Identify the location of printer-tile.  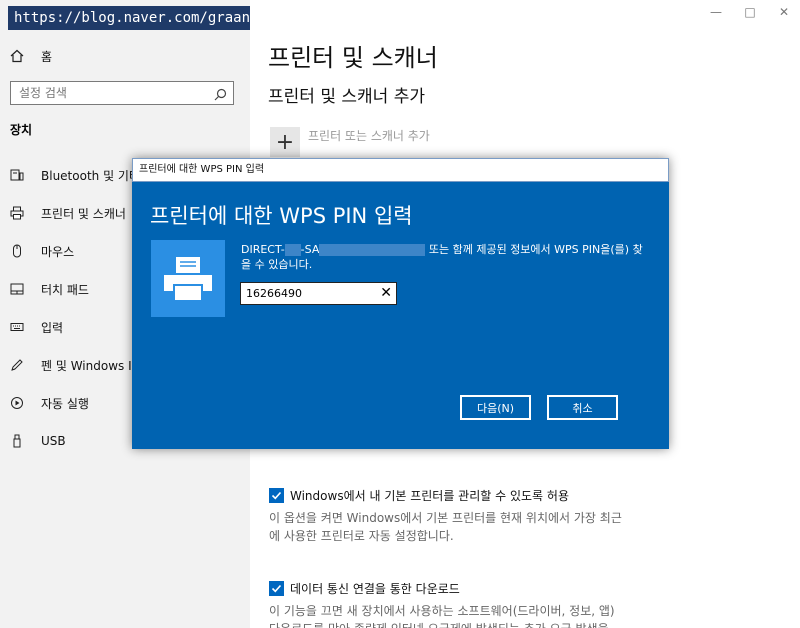
(188, 278).